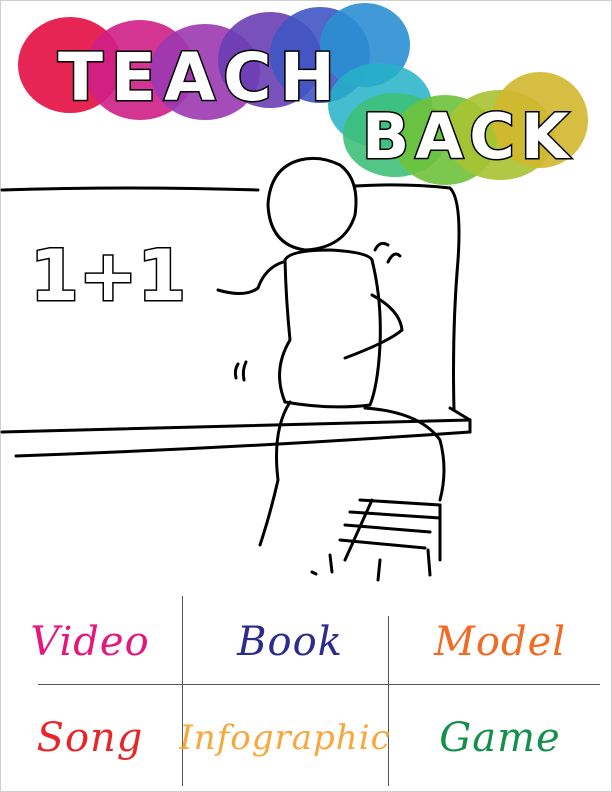 Image resolution: width=612 pixels, height=792 pixels. I want to click on option-infographic-label: Infographic, so click(285, 738).